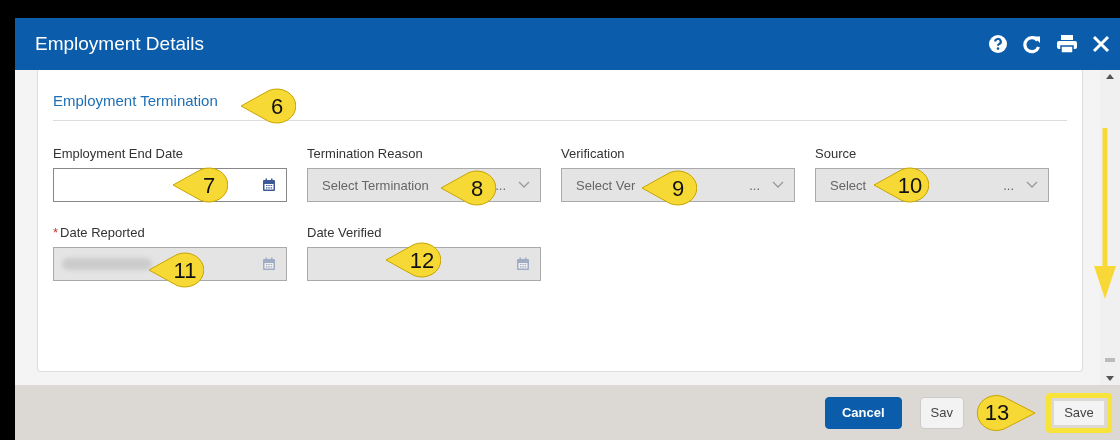 This screenshot has height=440, width=1120. Describe the element at coordinates (669, 188) in the screenshot. I see `callout-marker: 9` at that location.